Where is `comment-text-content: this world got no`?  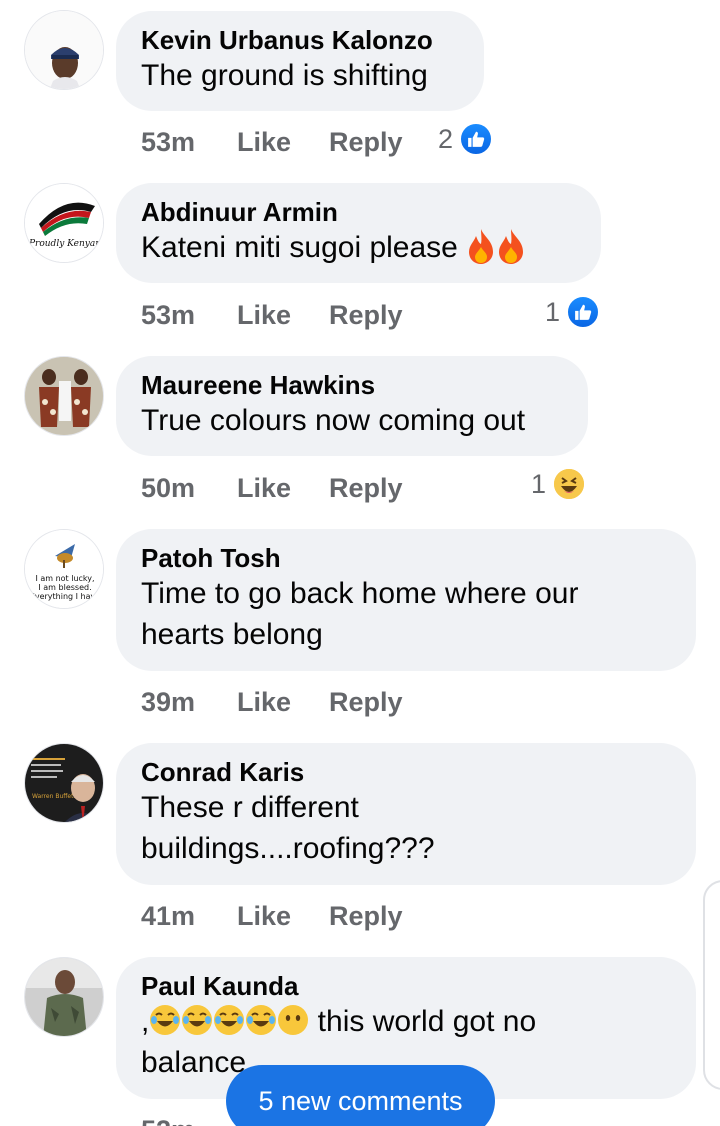 comment-text-content: this world got no is located at coordinates (423, 1021).